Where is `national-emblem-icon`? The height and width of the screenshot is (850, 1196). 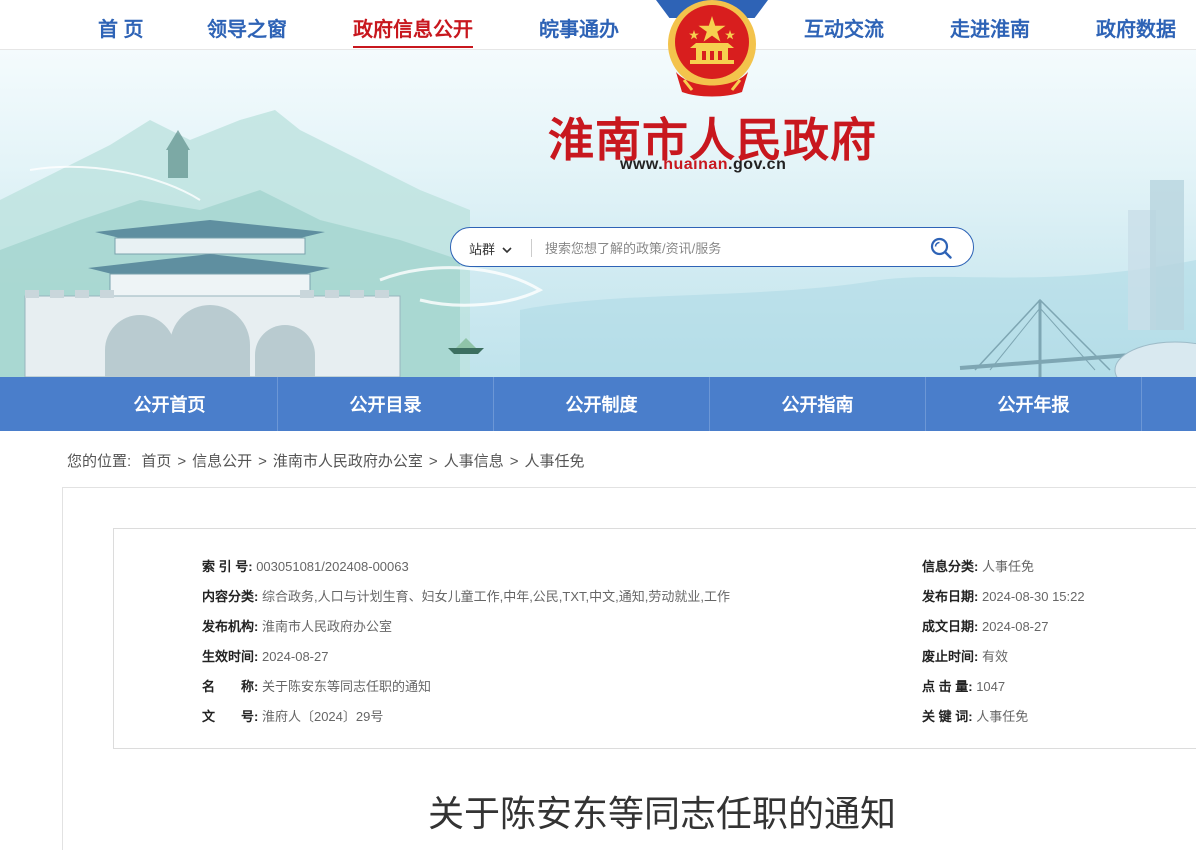
national-emblem-icon is located at coordinates (712, 48).